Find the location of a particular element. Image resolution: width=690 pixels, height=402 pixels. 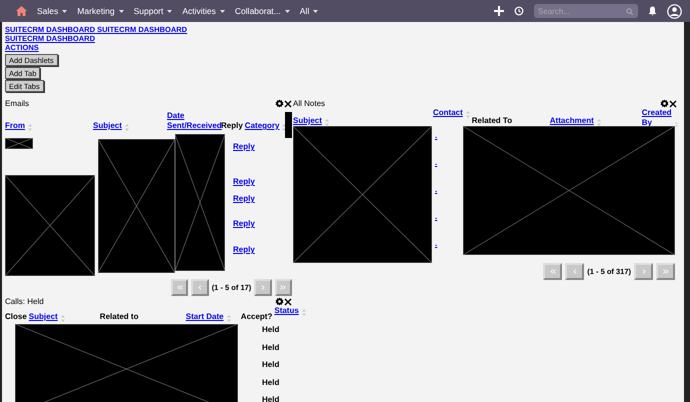

column-header-link: Status is located at coordinates (286, 311).